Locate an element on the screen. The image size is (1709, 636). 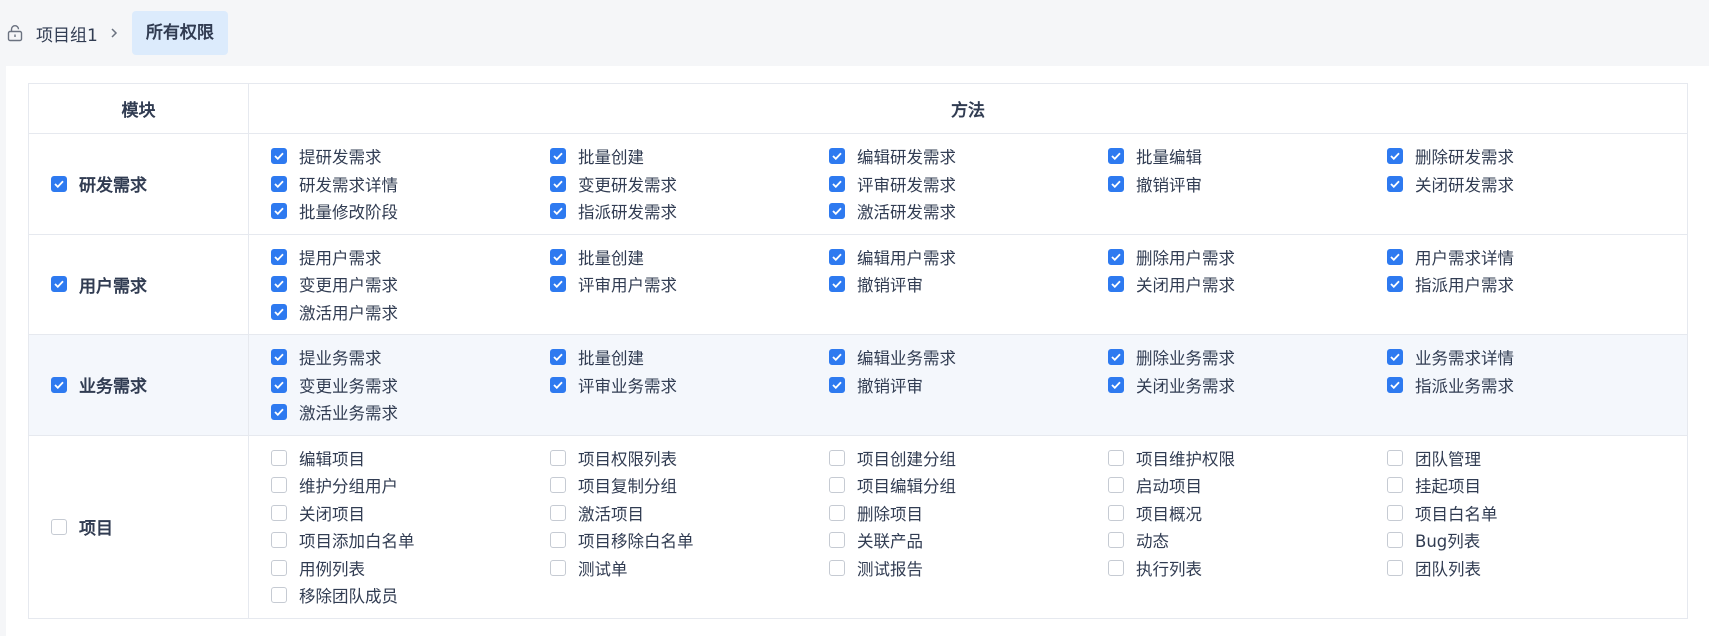
method-item: 激活项目 is located at coordinates (689, 513).